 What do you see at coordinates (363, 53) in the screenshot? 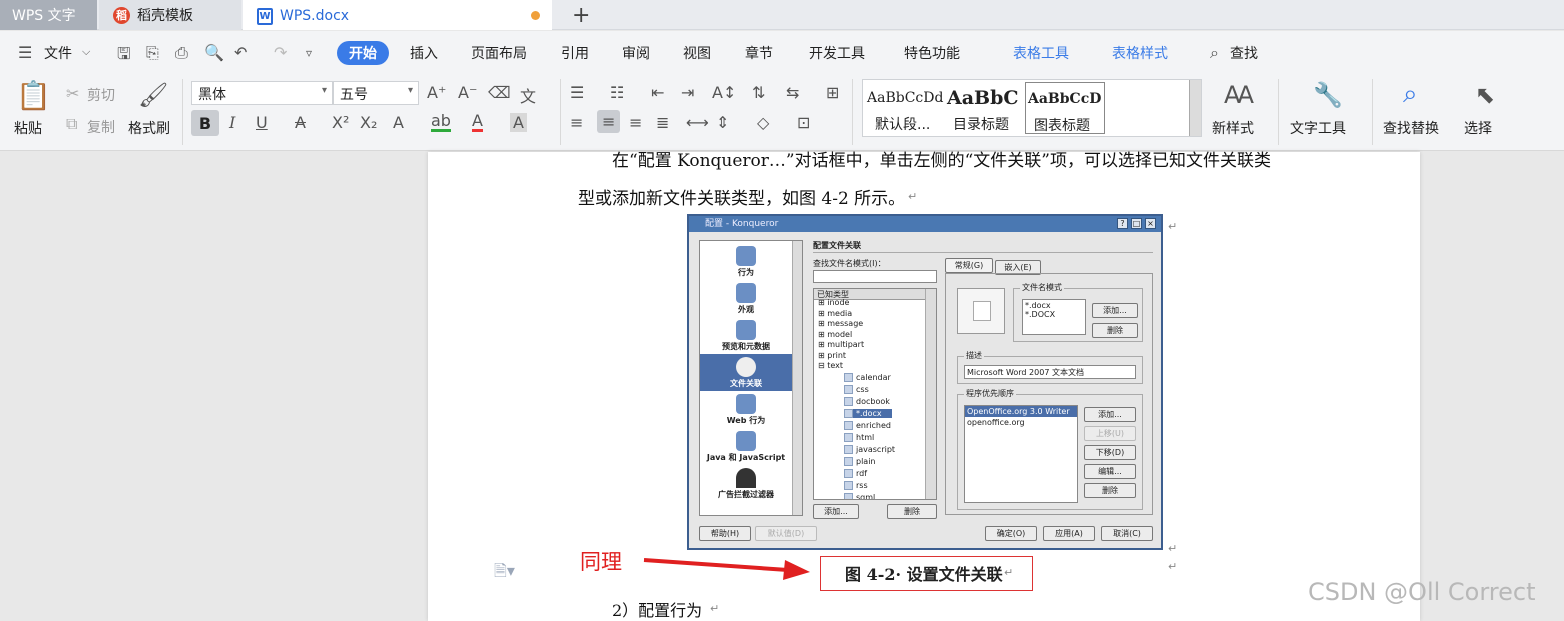
I see `tab-home: 开始` at bounding box center [363, 53].